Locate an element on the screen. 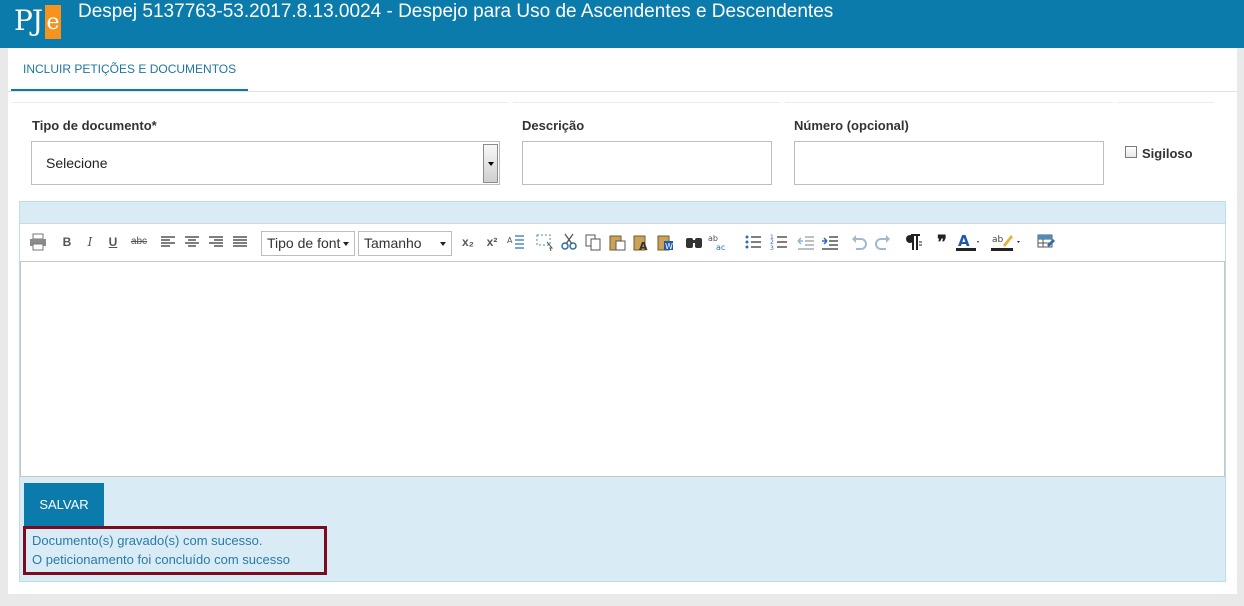  find-icon is located at coordinates (694, 242).